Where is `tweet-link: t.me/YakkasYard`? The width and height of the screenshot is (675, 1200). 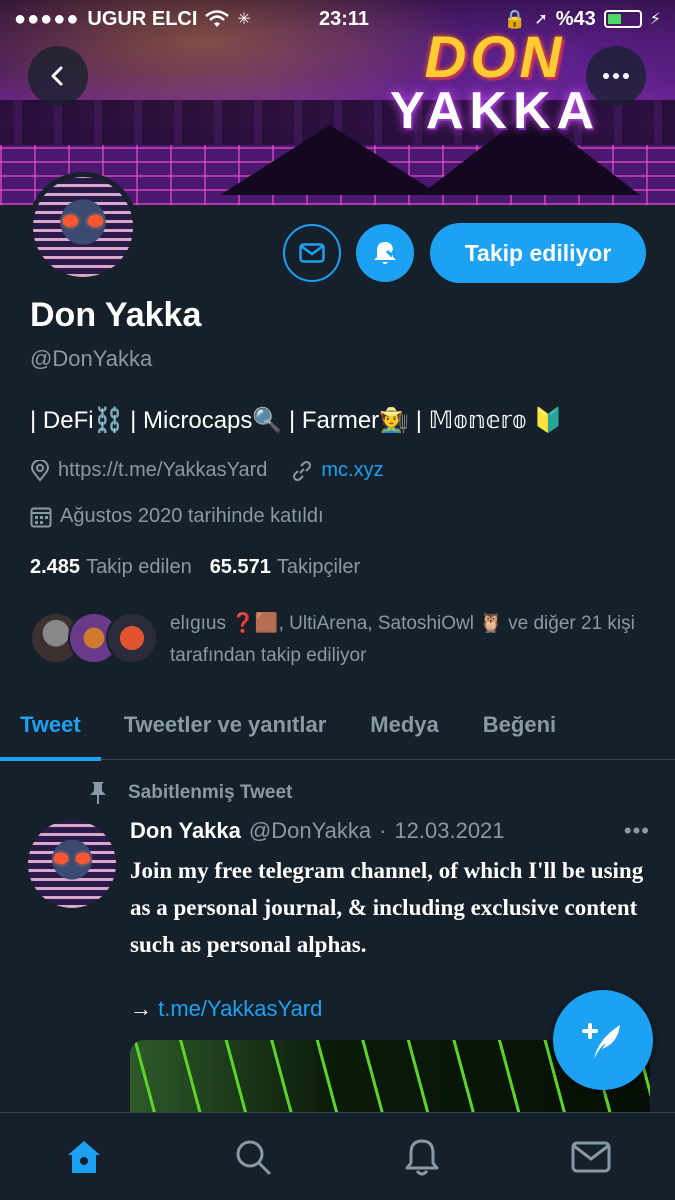 tweet-link: t.me/YakkasYard is located at coordinates (240, 1008).